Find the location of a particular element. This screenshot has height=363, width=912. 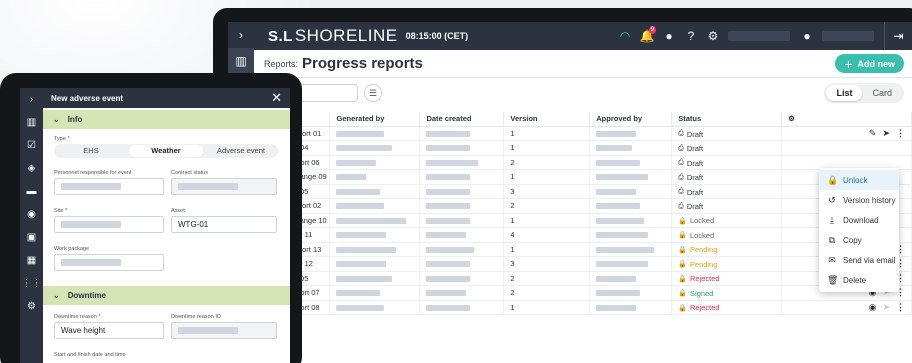

close-icon: ✕ is located at coordinates (276, 98).